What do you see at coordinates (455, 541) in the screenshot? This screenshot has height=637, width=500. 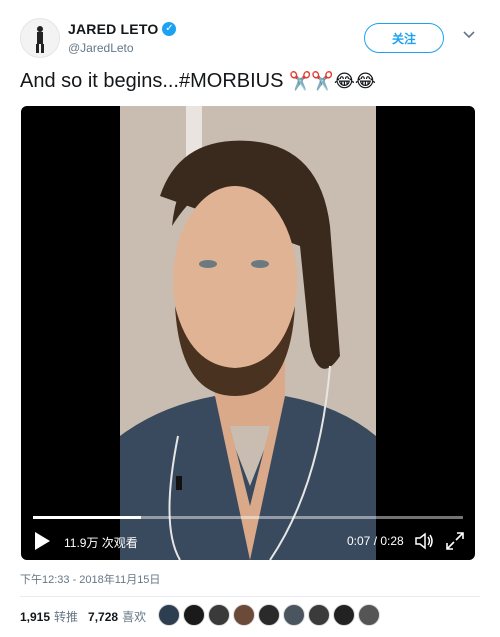 I see `fullscreen-icon` at bounding box center [455, 541].